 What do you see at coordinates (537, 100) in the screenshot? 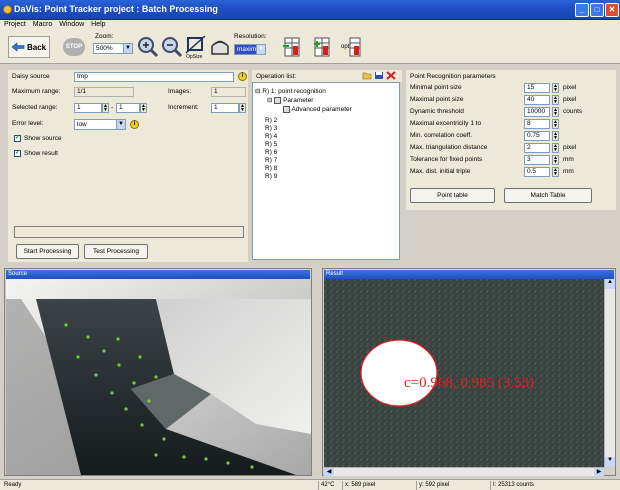
I see `param-value-field: 40` at bounding box center [537, 100].